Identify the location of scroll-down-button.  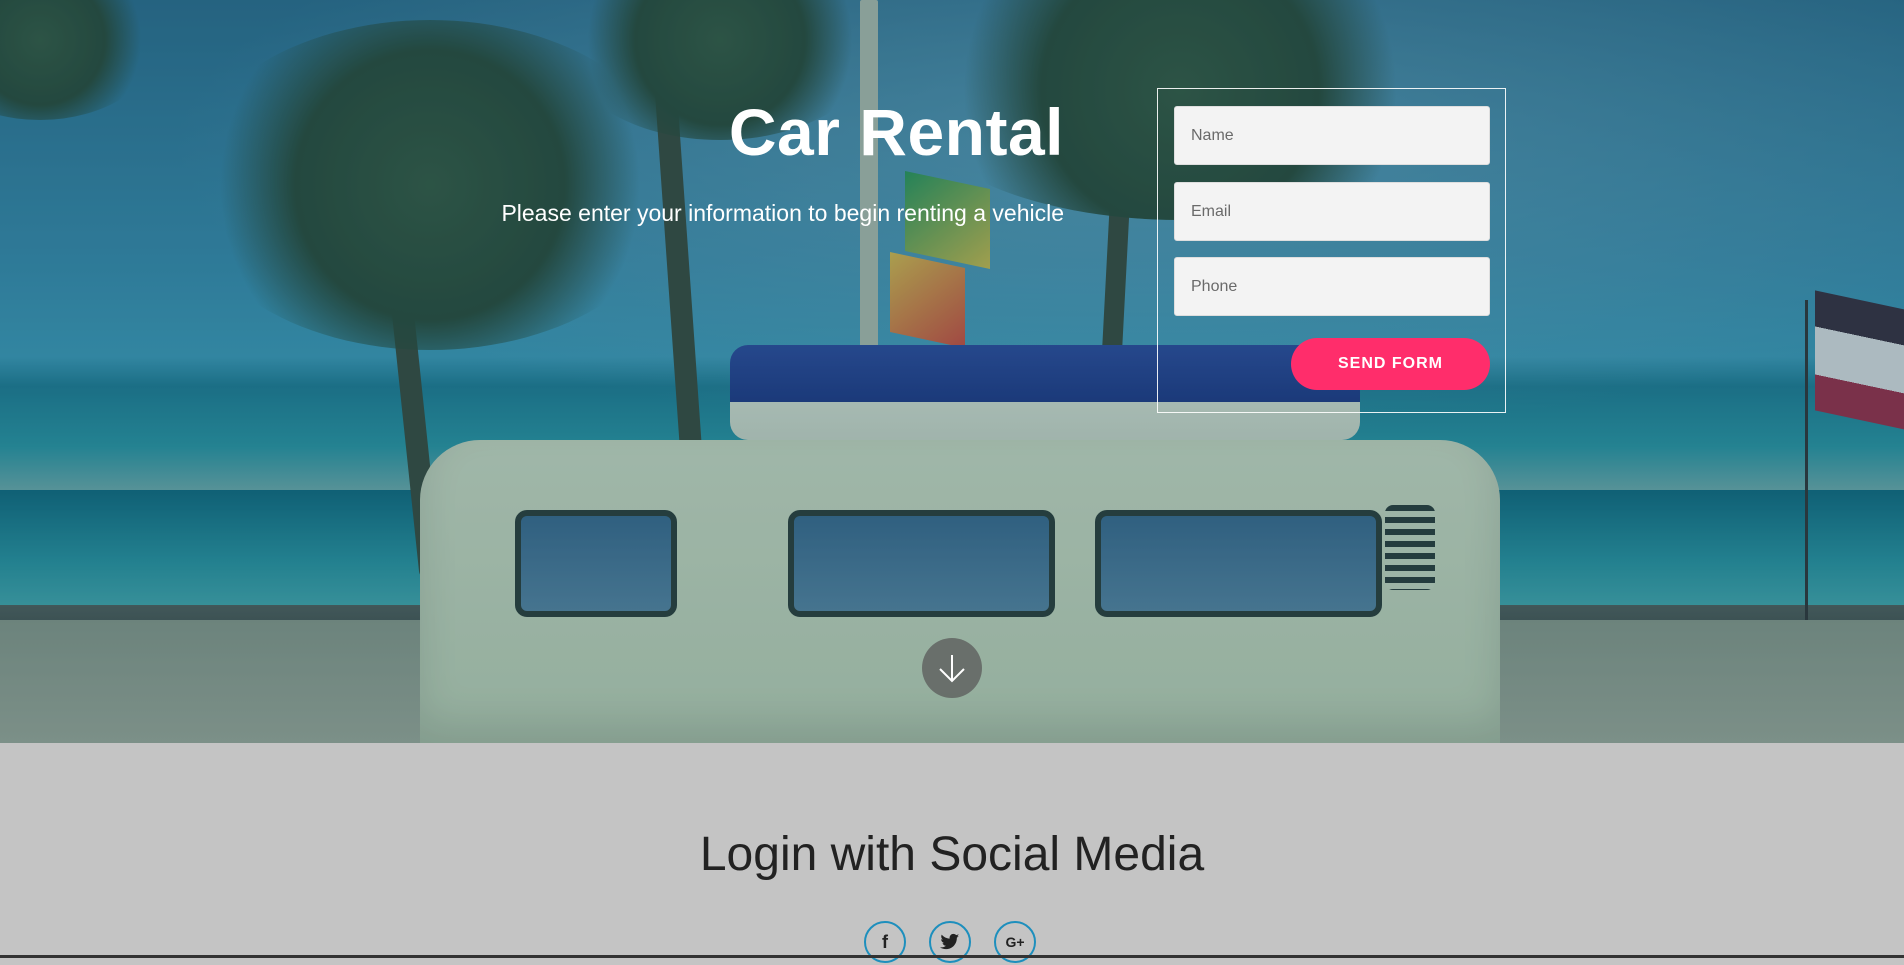
(952, 668).